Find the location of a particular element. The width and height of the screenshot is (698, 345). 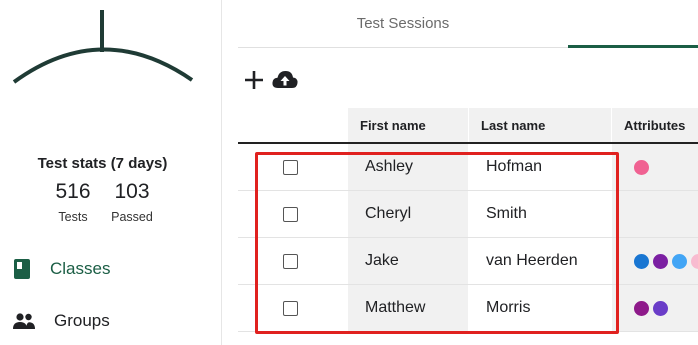

people-icon is located at coordinates (24, 321).